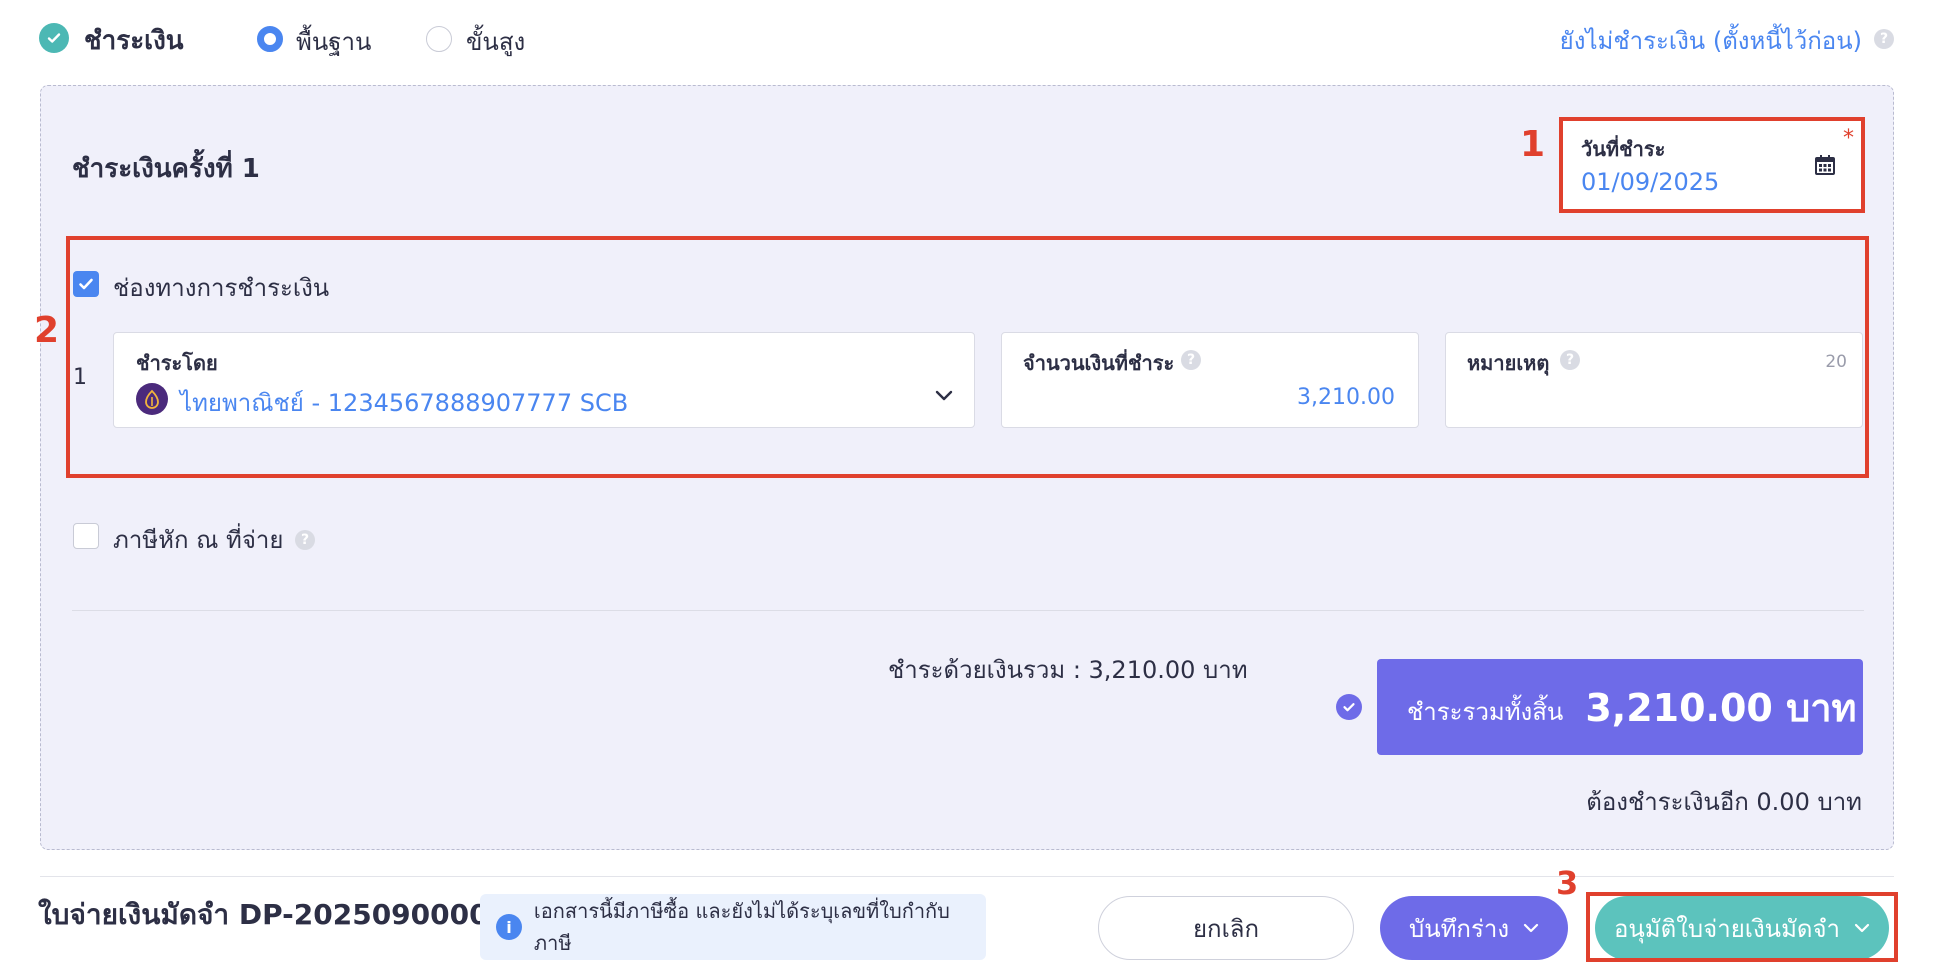 Image resolution: width=1940 pixels, height=966 pixels. What do you see at coordinates (152, 399) in the screenshot?
I see `scb-bank-logo-icon` at bounding box center [152, 399].